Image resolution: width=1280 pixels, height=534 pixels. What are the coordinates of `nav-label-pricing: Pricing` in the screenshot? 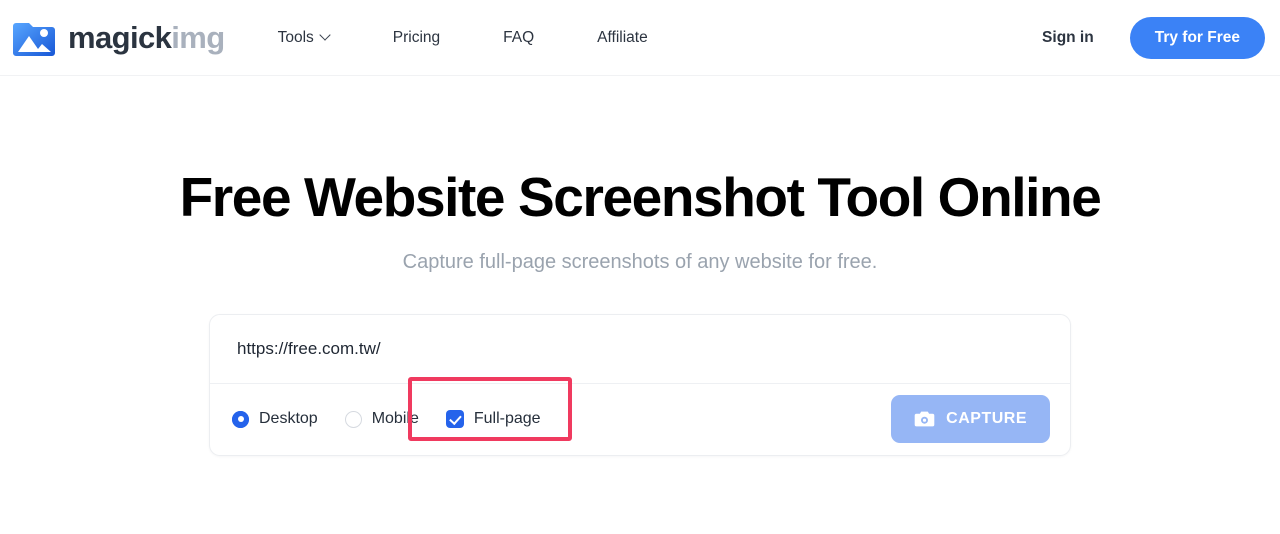 It's located at (416, 37).